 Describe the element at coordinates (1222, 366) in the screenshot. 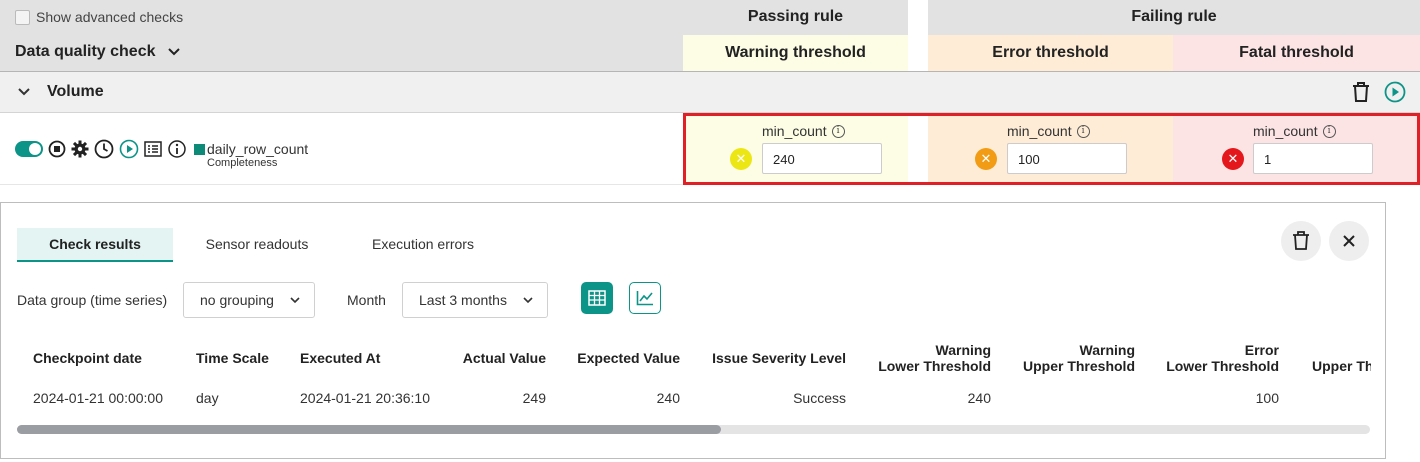

I see `col-error-lower-line2: Lower Threshold` at that location.